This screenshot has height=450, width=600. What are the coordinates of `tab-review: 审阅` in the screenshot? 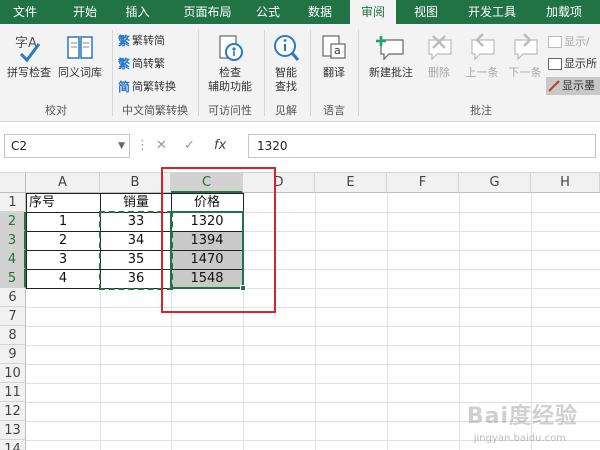 It's located at (373, 12).